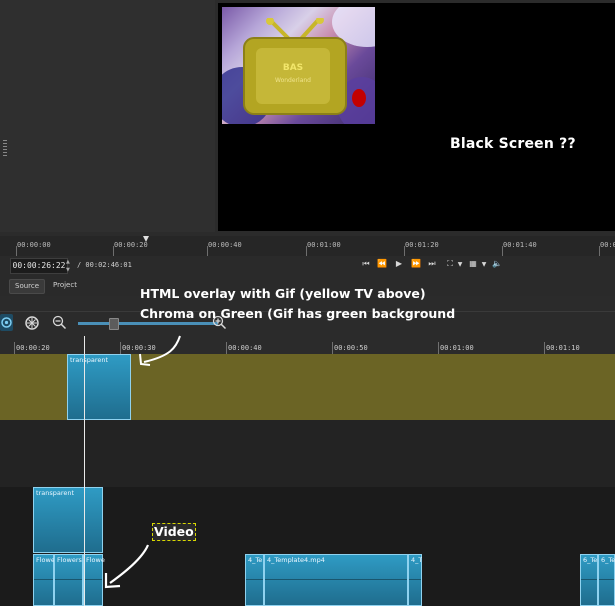 The image size is (615, 606). I want to click on timeline-playhead, so click(84, 471).